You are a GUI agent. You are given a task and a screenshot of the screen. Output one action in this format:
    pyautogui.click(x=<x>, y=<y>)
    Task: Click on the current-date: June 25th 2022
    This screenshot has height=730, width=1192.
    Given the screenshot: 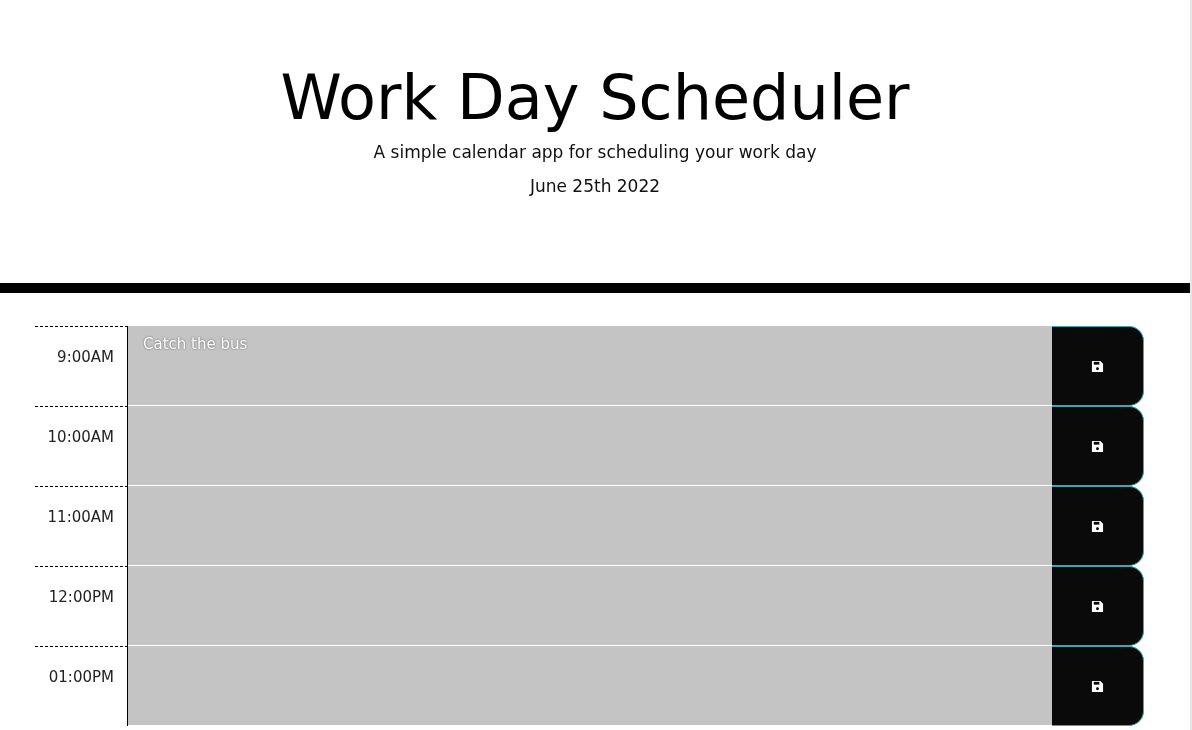 What is the action you would take?
    pyautogui.click(x=595, y=186)
    